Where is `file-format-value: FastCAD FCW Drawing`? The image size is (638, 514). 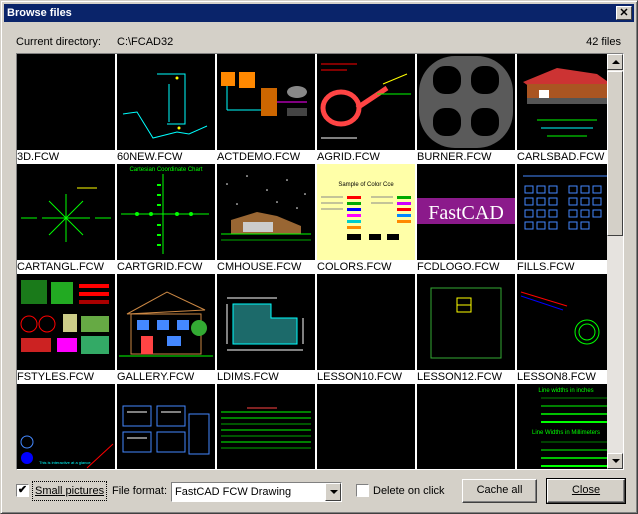 file-format-value: FastCAD FCW Drawing is located at coordinates (233, 492).